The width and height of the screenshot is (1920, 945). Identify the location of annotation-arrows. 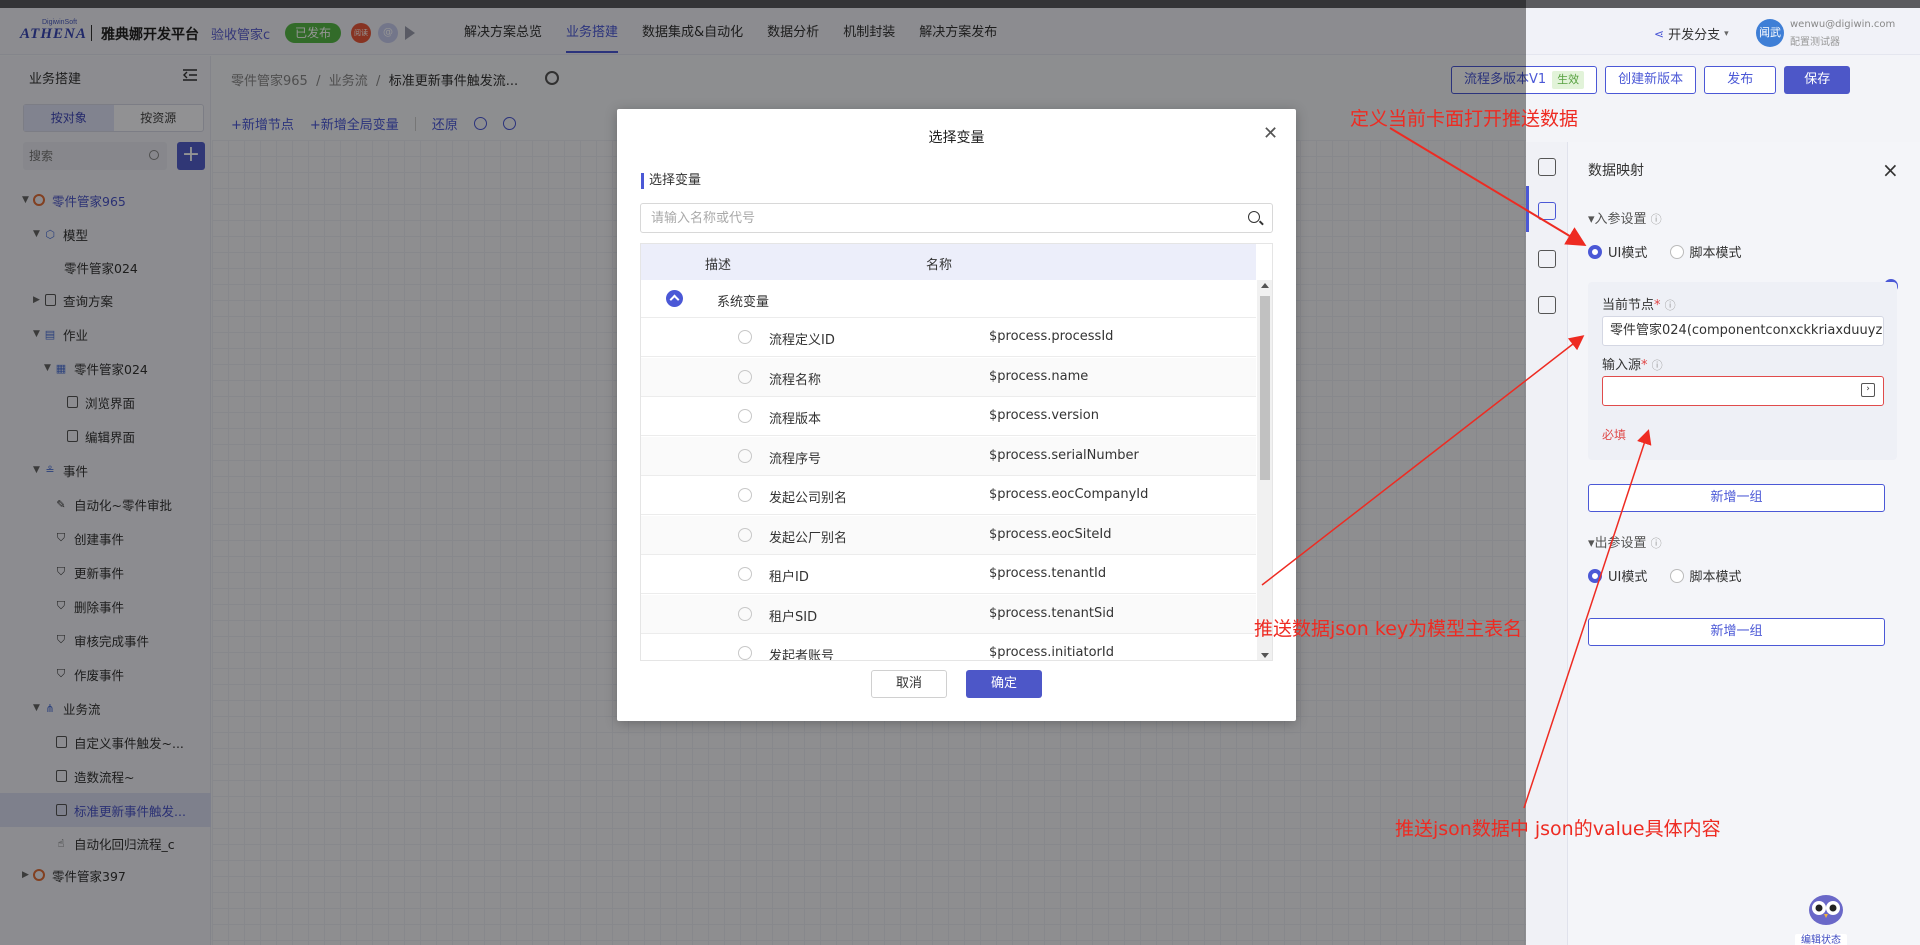
(1456, 468).